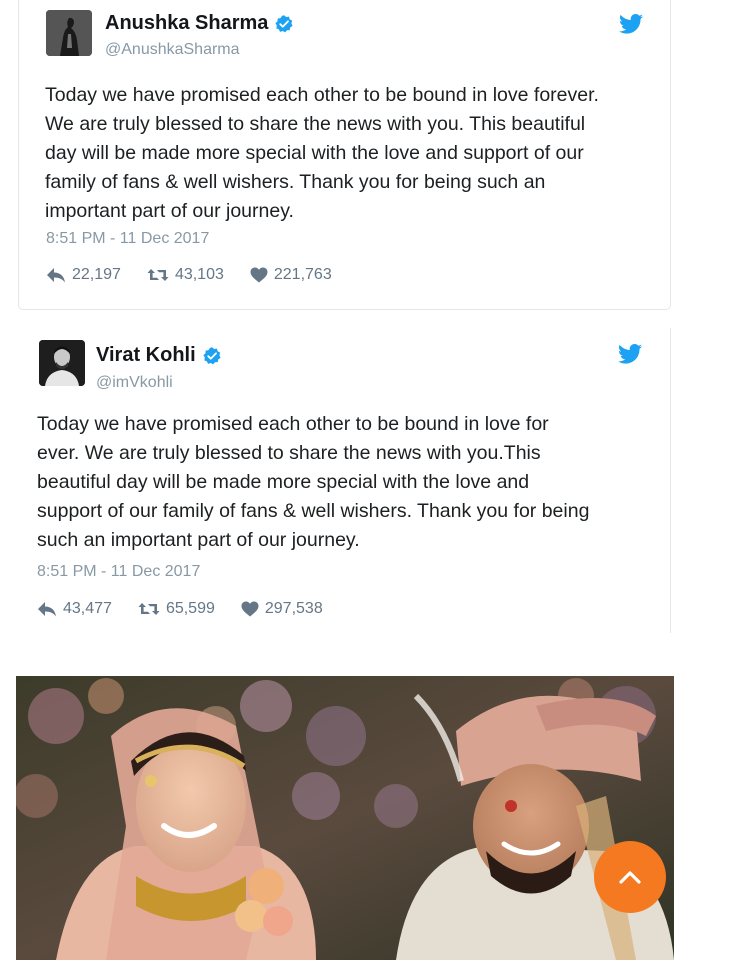 This screenshot has height=960, width=732. I want to click on reply-button: 22,197, so click(83, 275).